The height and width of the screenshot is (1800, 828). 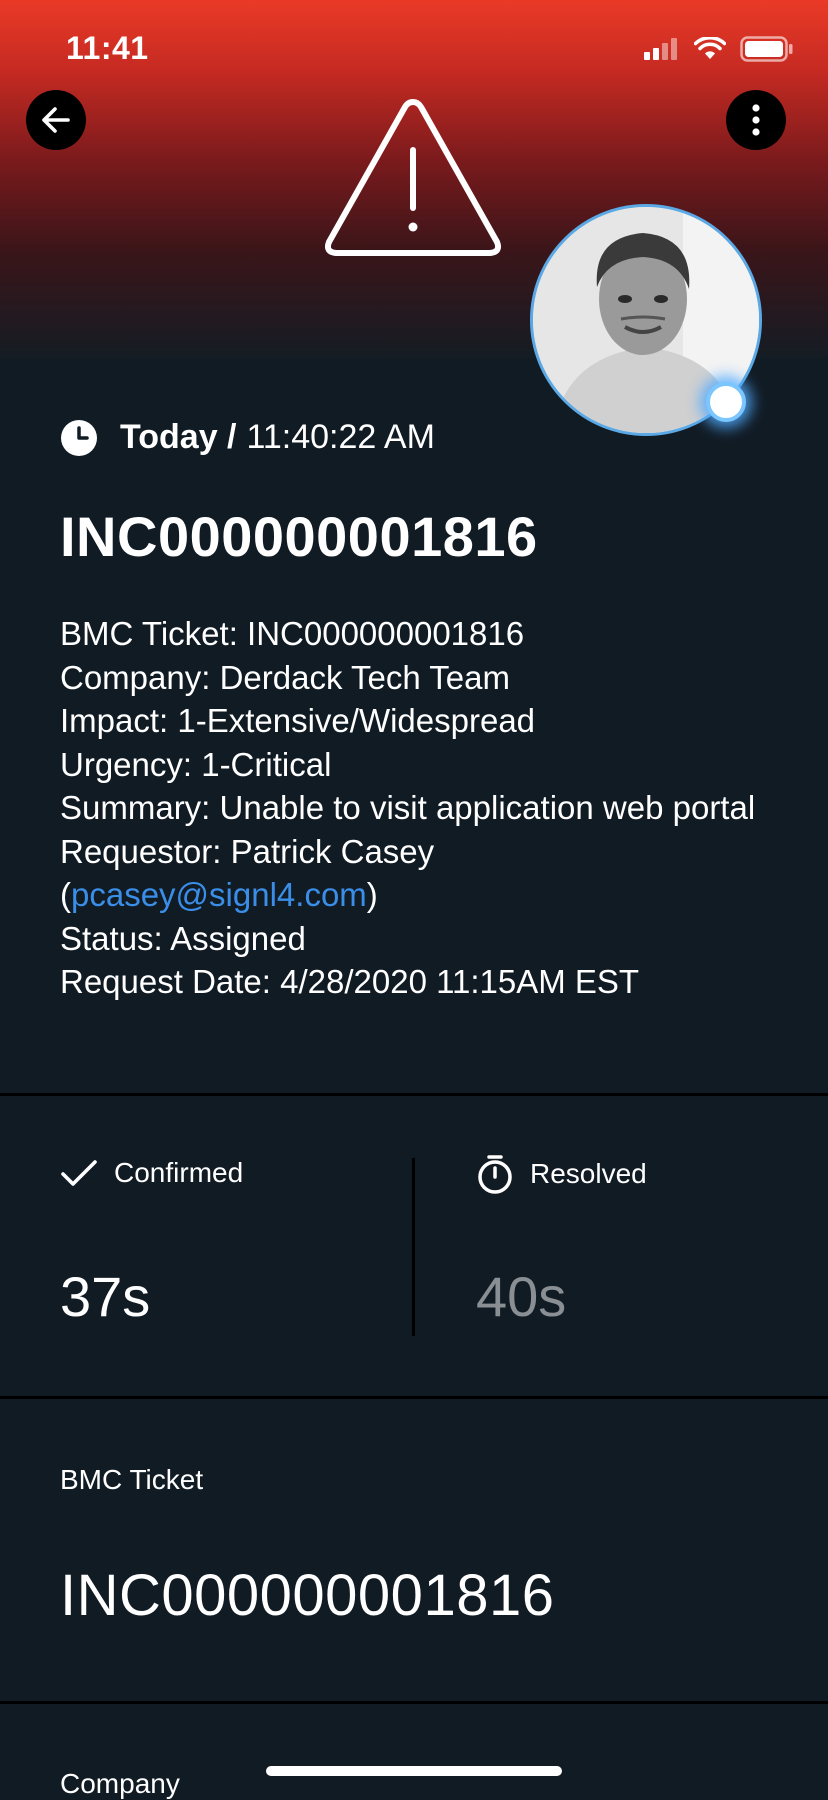 I want to click on detail-urgency: Urgency: 1-Critical, so click(x=196, y=764).